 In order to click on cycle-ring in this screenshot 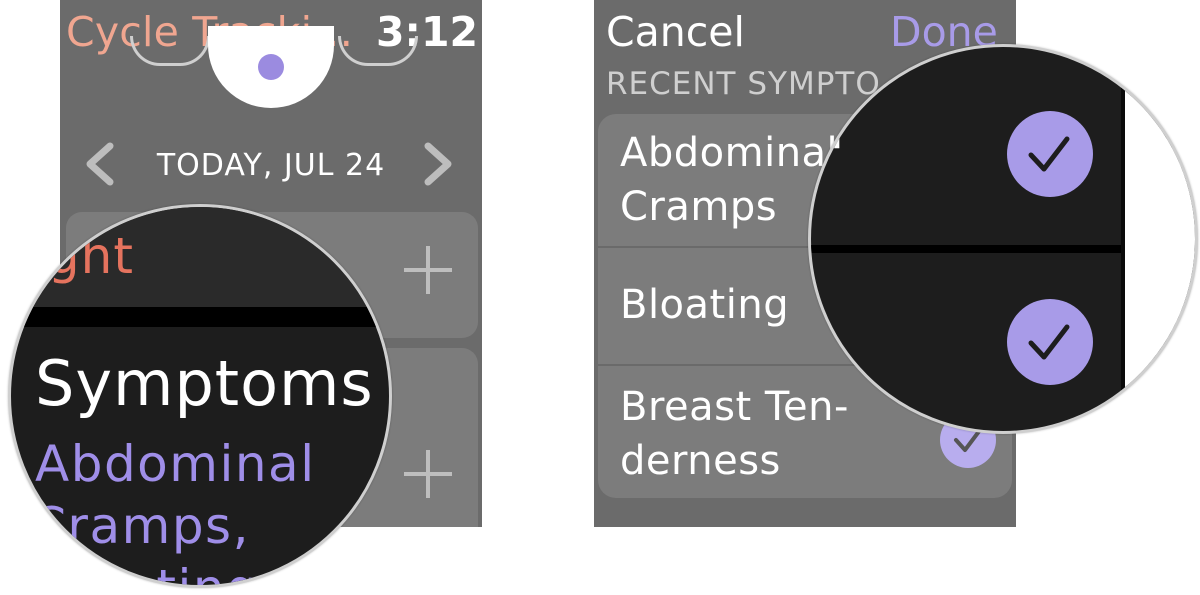, I will do `click(271, 67)`.